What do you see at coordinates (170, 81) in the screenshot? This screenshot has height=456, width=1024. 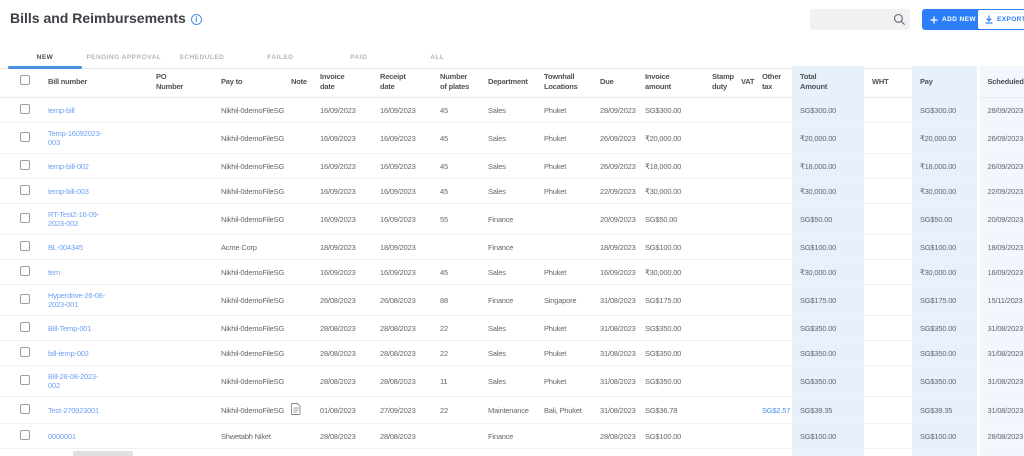 I see `column-label: PO Number` at bounding box center [170, 81].